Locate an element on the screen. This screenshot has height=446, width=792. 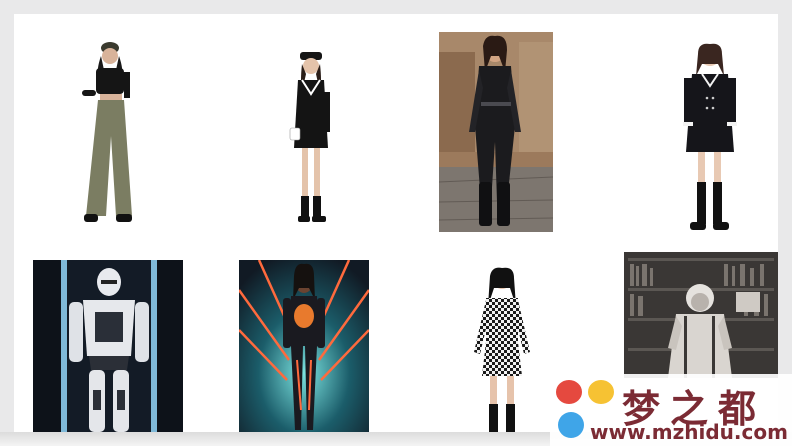
elderly-man-library-image is located at coordinates (701, 315).